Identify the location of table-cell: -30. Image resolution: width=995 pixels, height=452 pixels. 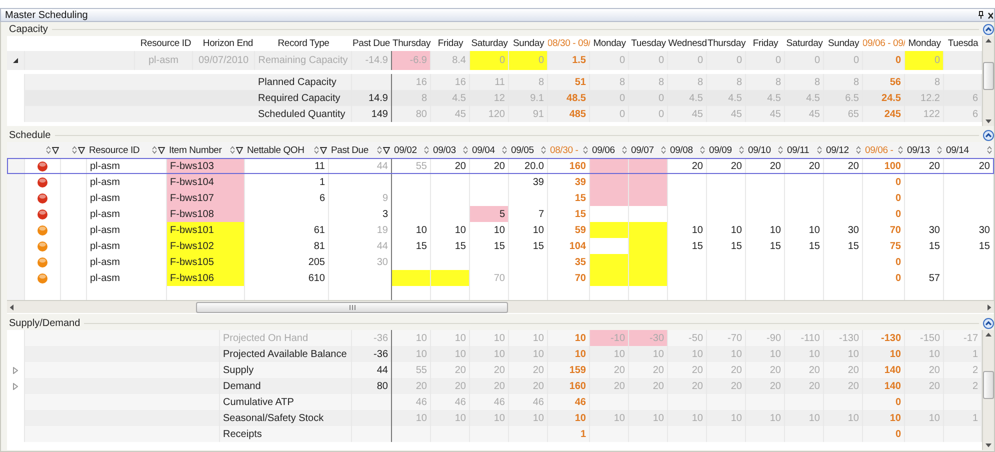
(648, 338).